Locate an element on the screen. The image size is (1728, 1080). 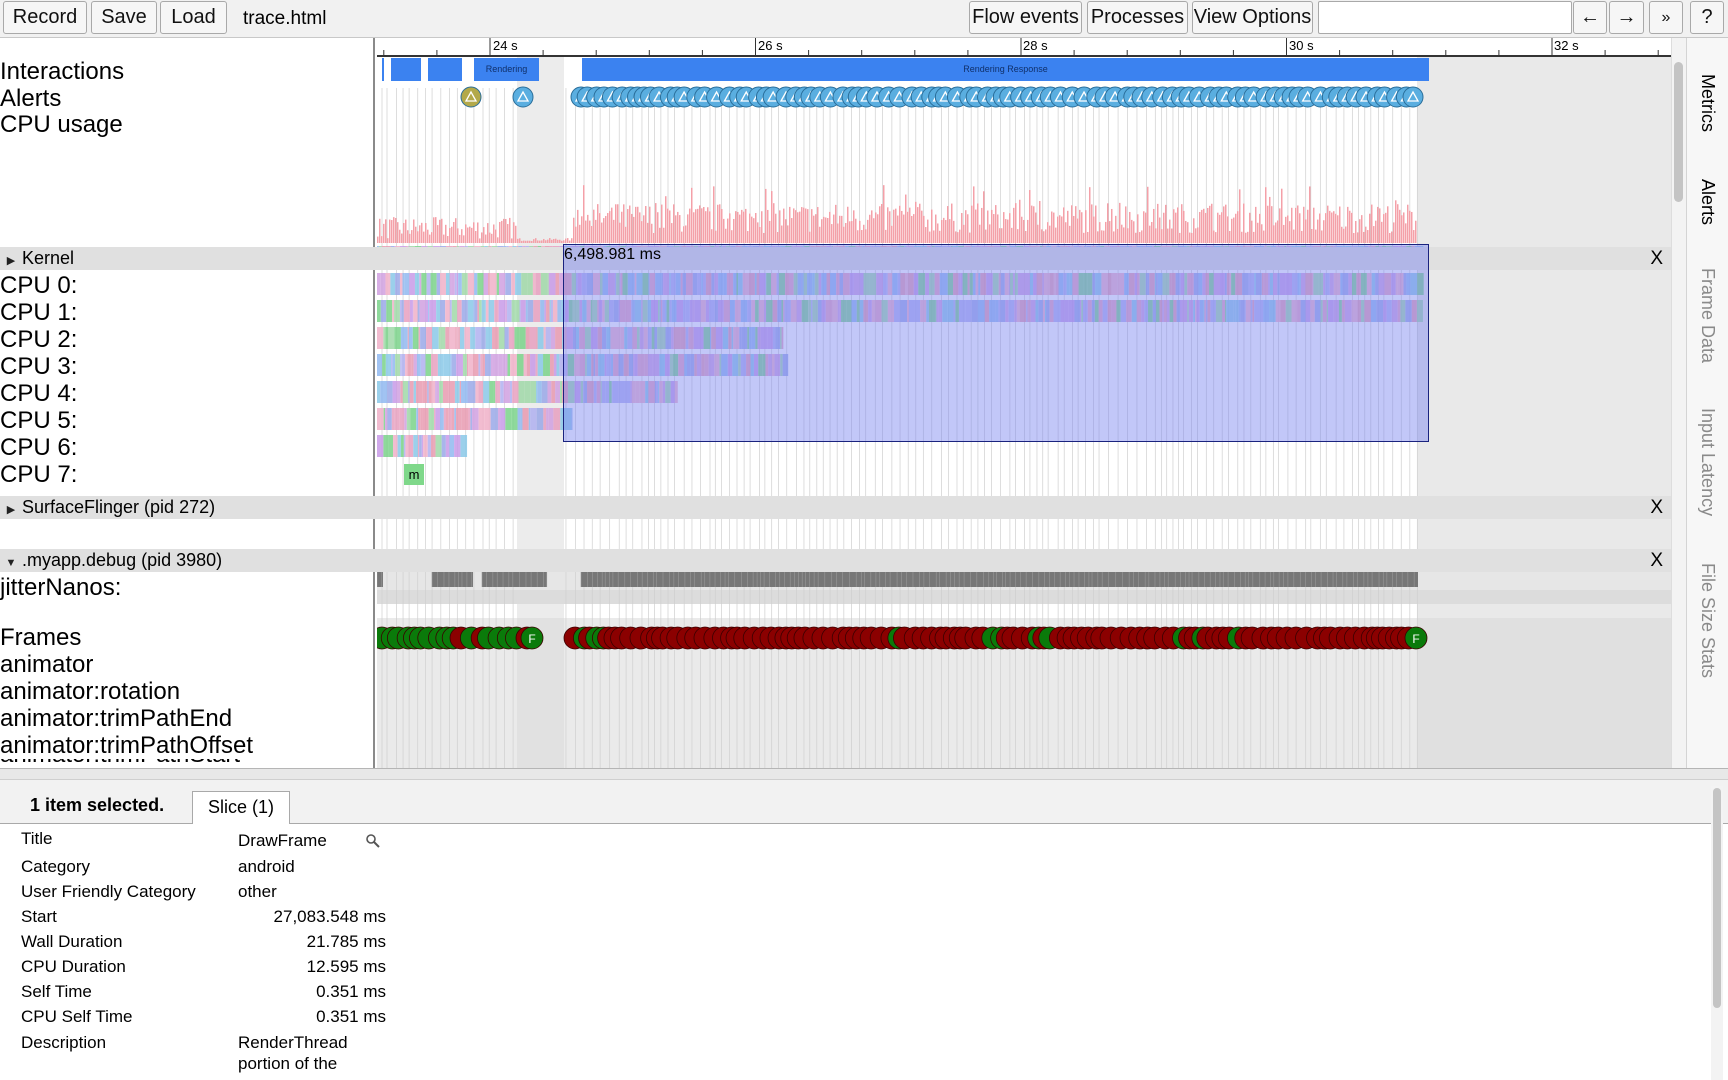
save-button: Save is located at coordinates (124, 17).